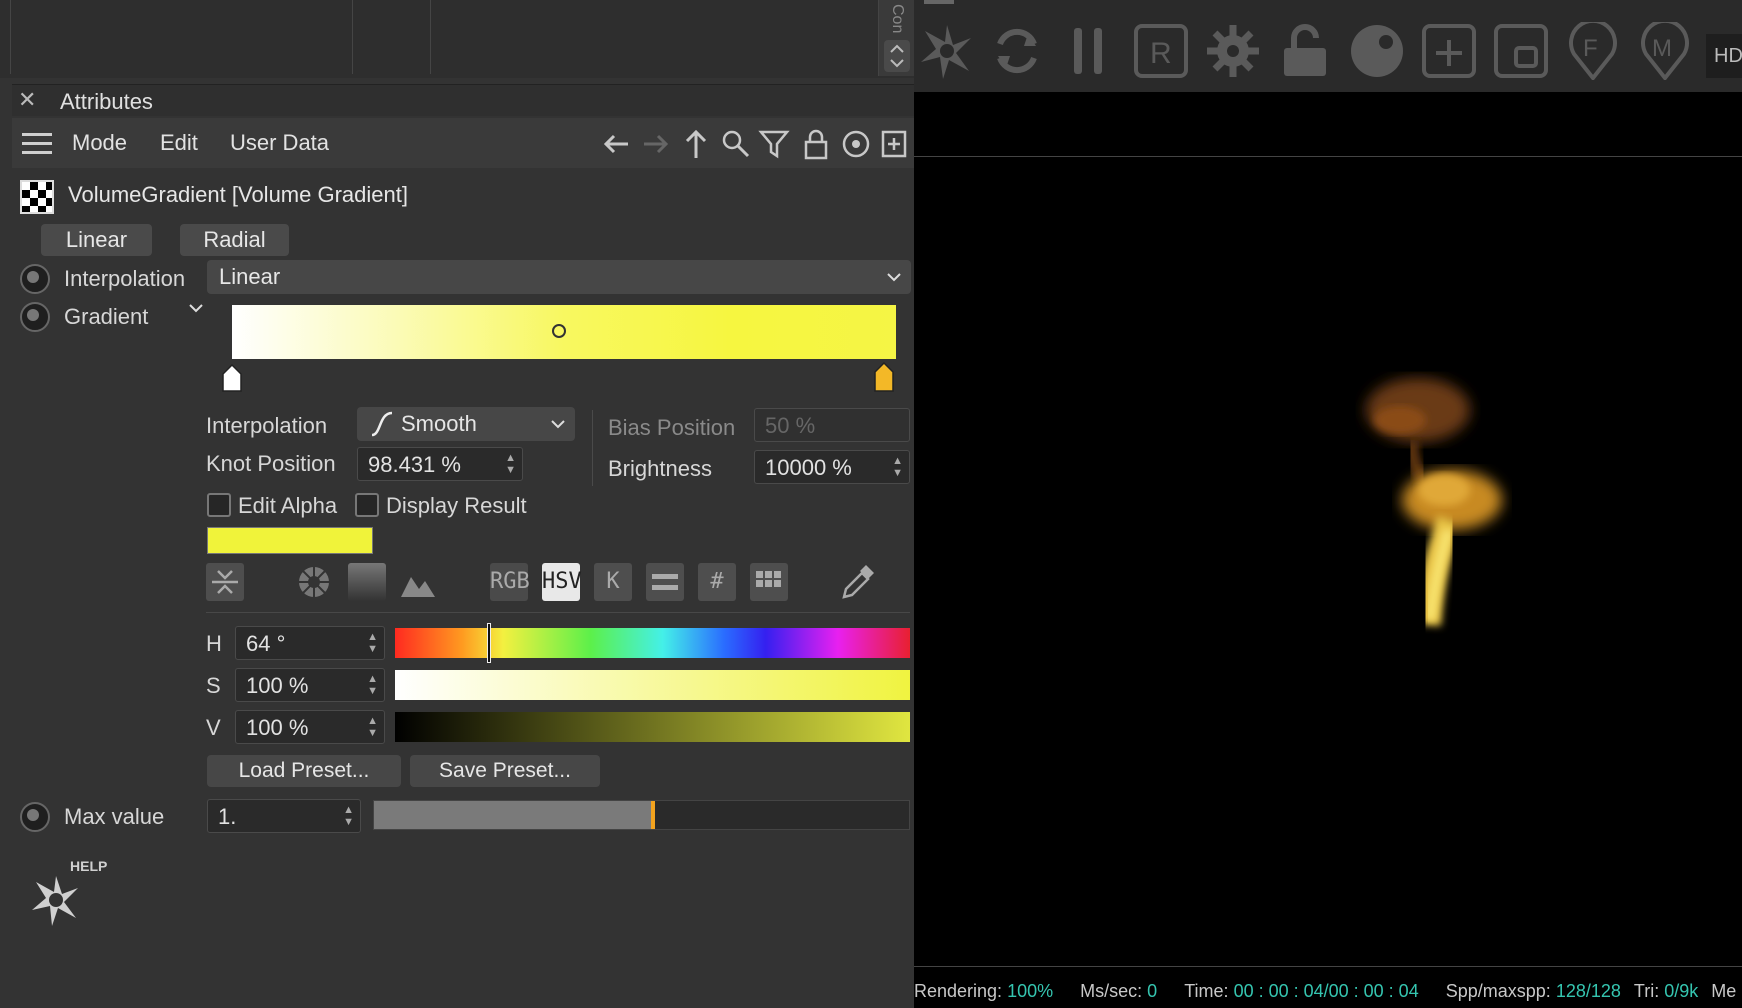  I want to click on menu-user-data: User Data, so click(279, 143).